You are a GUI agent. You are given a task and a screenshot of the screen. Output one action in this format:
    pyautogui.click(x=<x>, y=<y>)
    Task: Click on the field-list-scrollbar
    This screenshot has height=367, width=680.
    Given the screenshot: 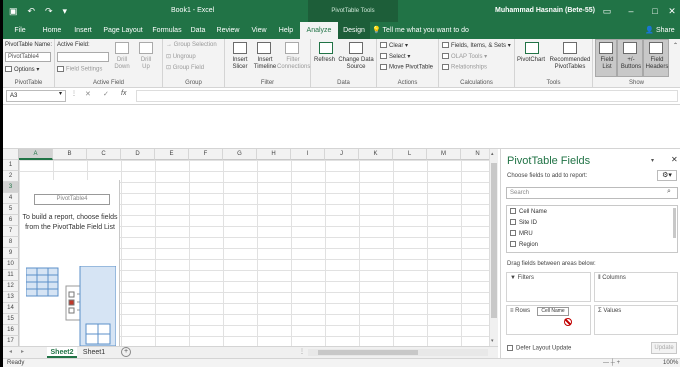 What is the action you would take?
    pyautogui.click(x=674, y=223)
    